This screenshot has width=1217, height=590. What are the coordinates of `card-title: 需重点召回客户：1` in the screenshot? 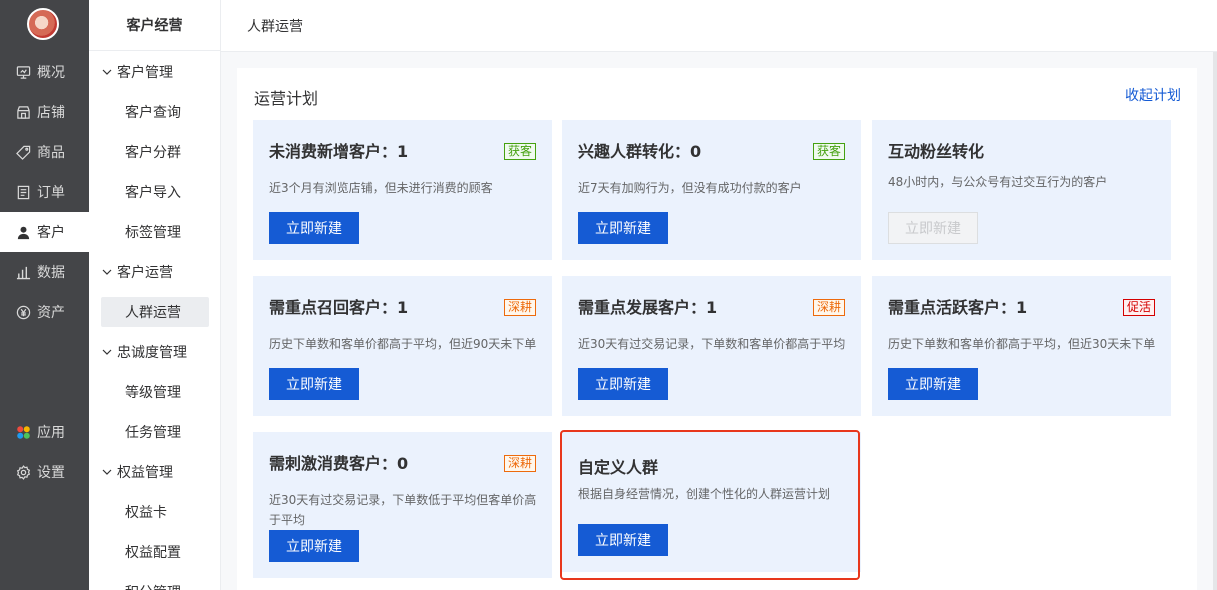 It's located at (339, 307).